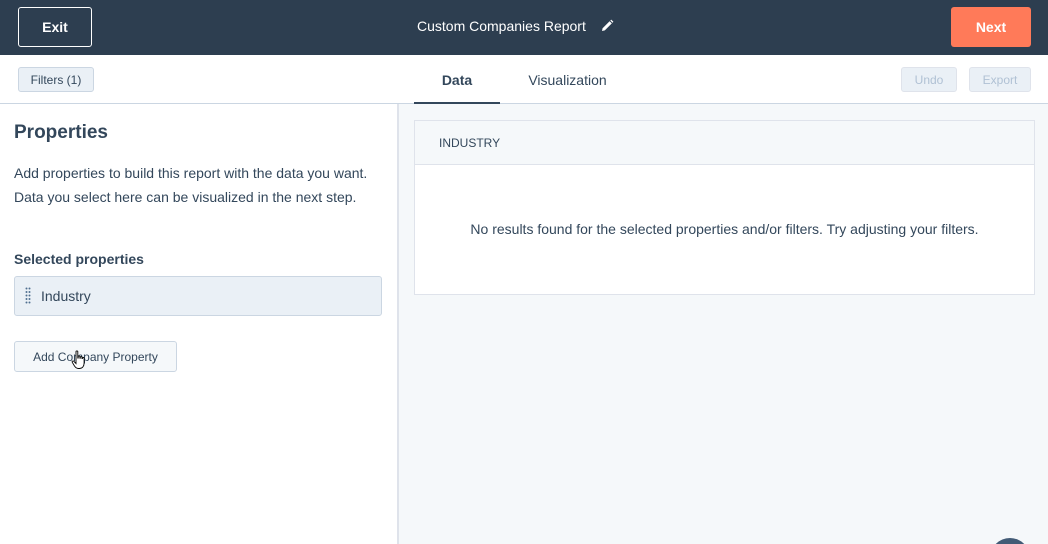 The width and height of the screenshot is (1048, 544). Describe the element at coordinates (501, 26) in the screenshot. I see `report-title-text: Custom Companies Report` at that location.